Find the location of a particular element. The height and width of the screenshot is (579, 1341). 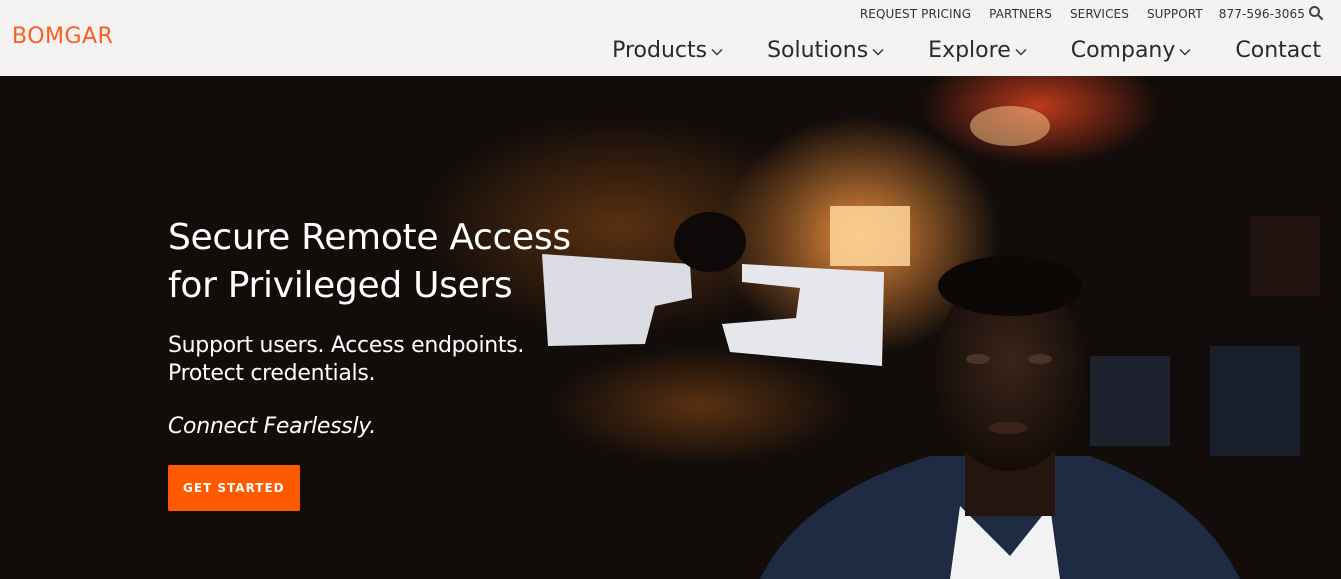

nav-label-solutions: Solutions is located at coordinates (818, 50).